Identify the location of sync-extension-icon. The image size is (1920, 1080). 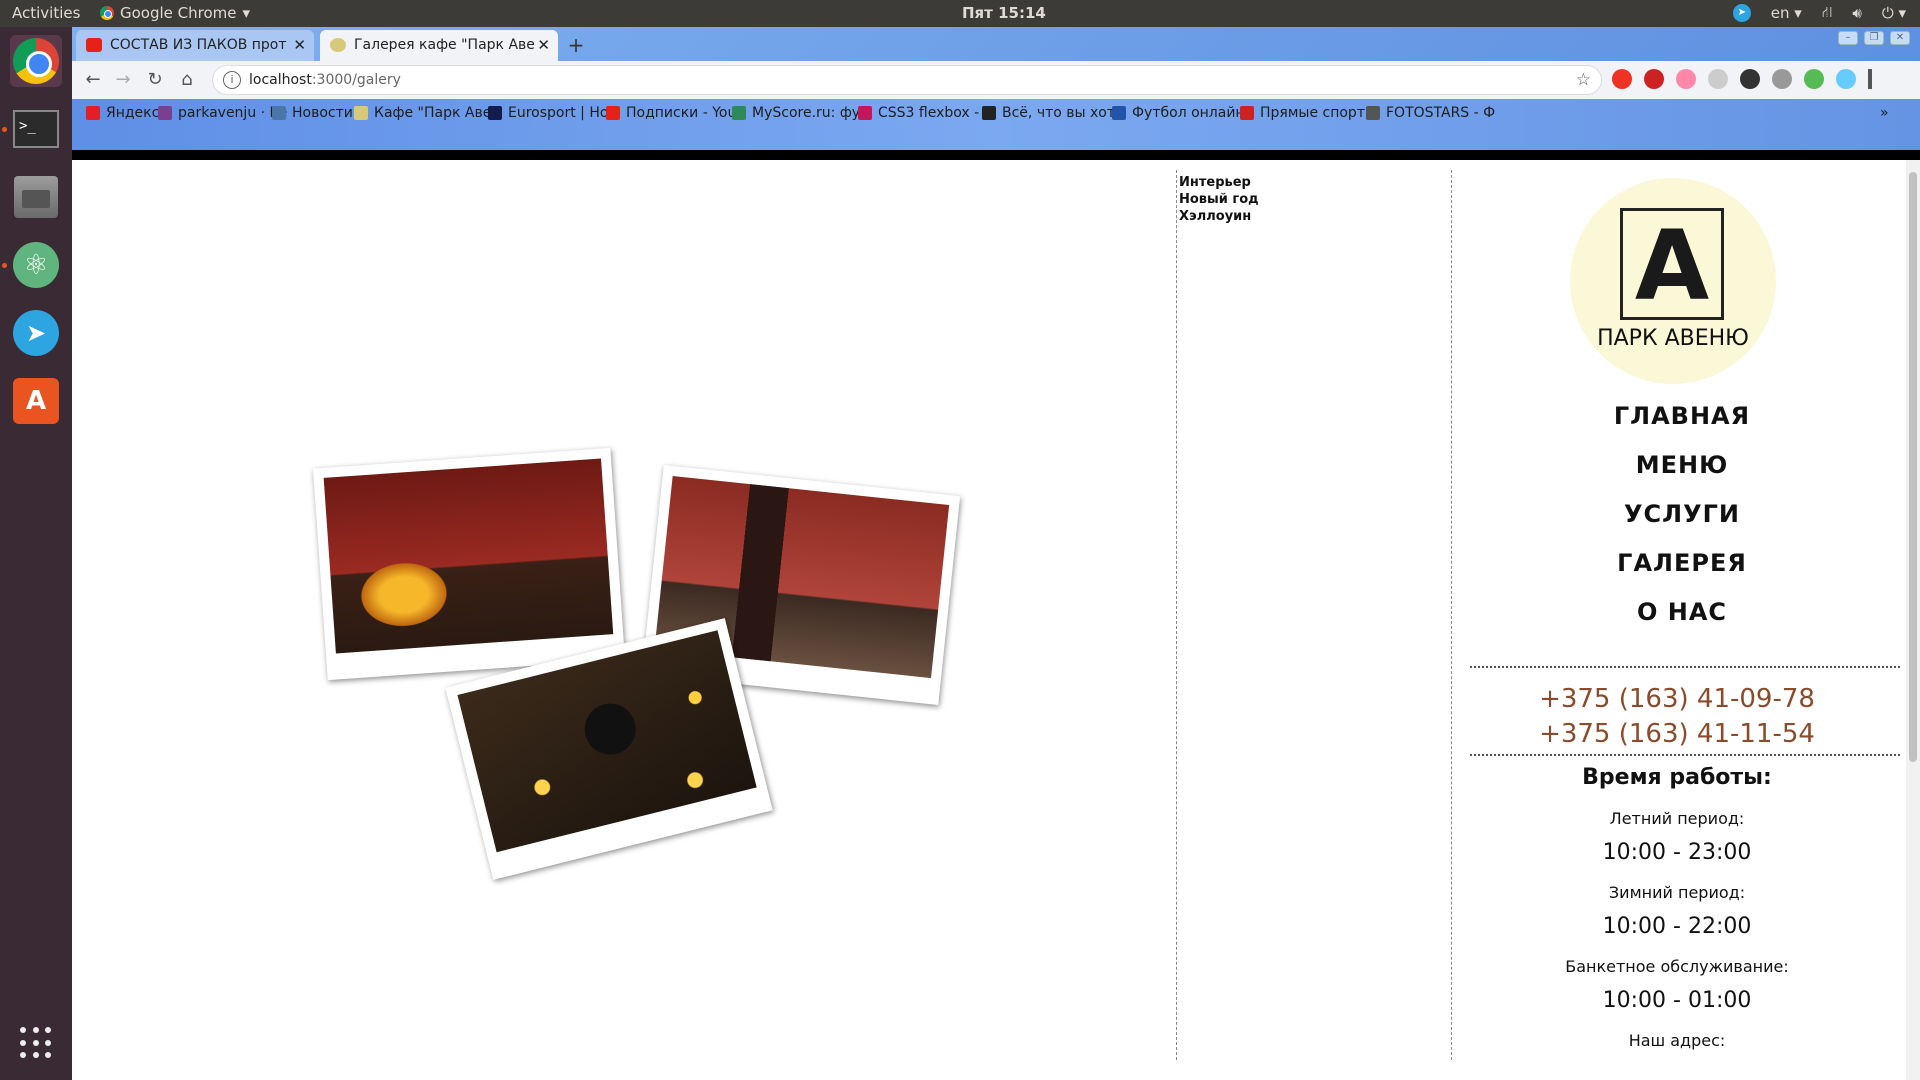
(1750, 79).